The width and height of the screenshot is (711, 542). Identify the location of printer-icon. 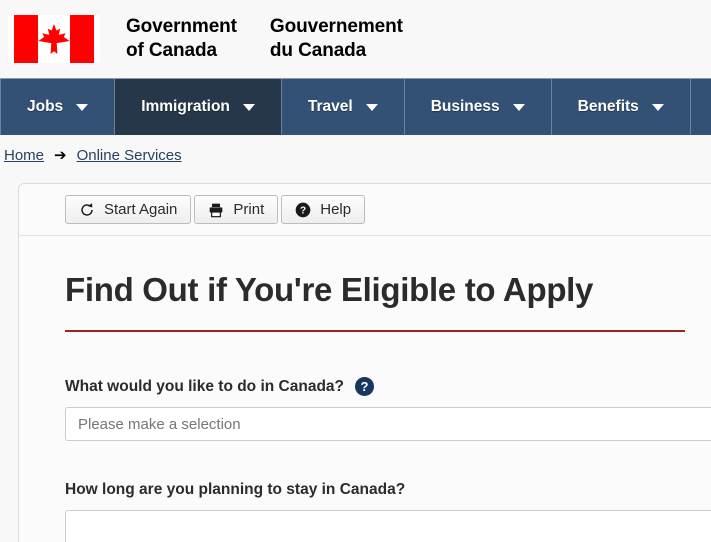
(216, 210).